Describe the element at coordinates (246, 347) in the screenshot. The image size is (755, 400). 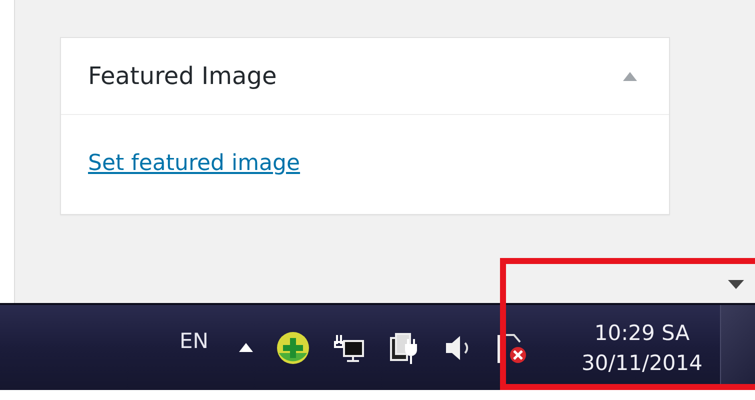
I see `show-hidden-icons-arrow-icon` at that location.